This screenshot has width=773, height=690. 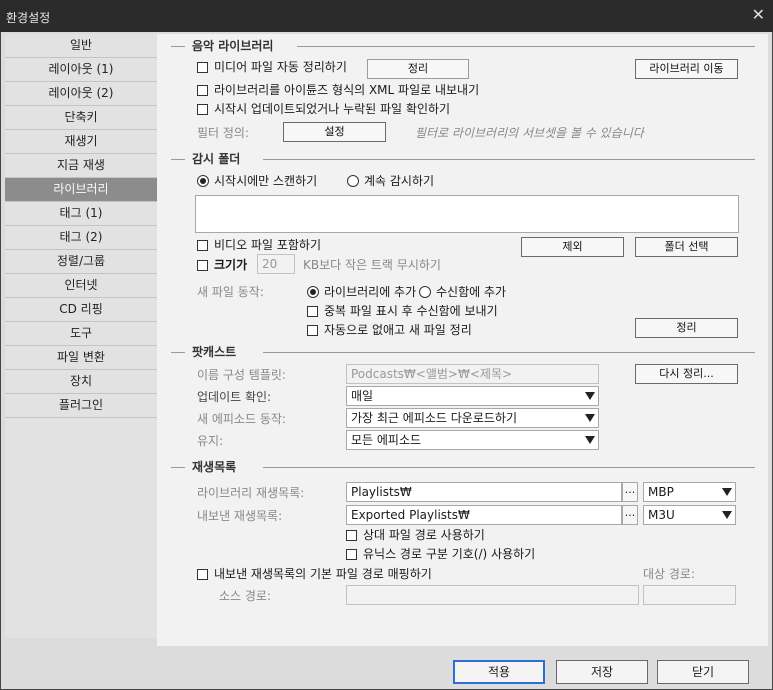 I want to click on music-library-heading: 음악 라이브러리, so click(x=233, y=46).